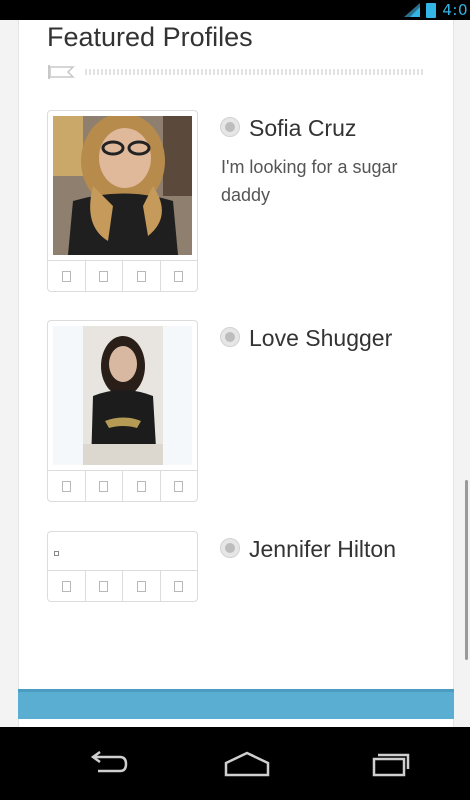  What do you see at coordinates (235, 10) in the screenshot?
I see `status-bar: 4:0` at bounding box center [235, 10].